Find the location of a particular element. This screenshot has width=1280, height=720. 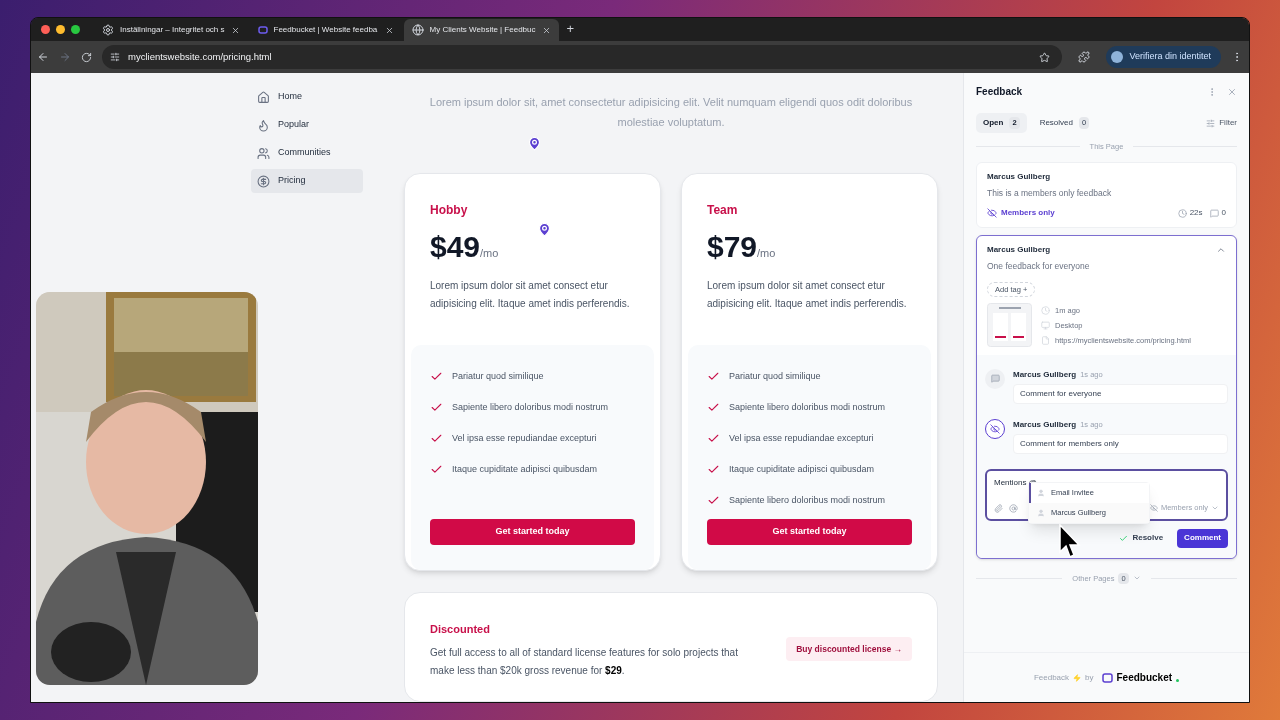

browser-tab: Inställningar – Integritet och s is located at coordinates (171, 30).